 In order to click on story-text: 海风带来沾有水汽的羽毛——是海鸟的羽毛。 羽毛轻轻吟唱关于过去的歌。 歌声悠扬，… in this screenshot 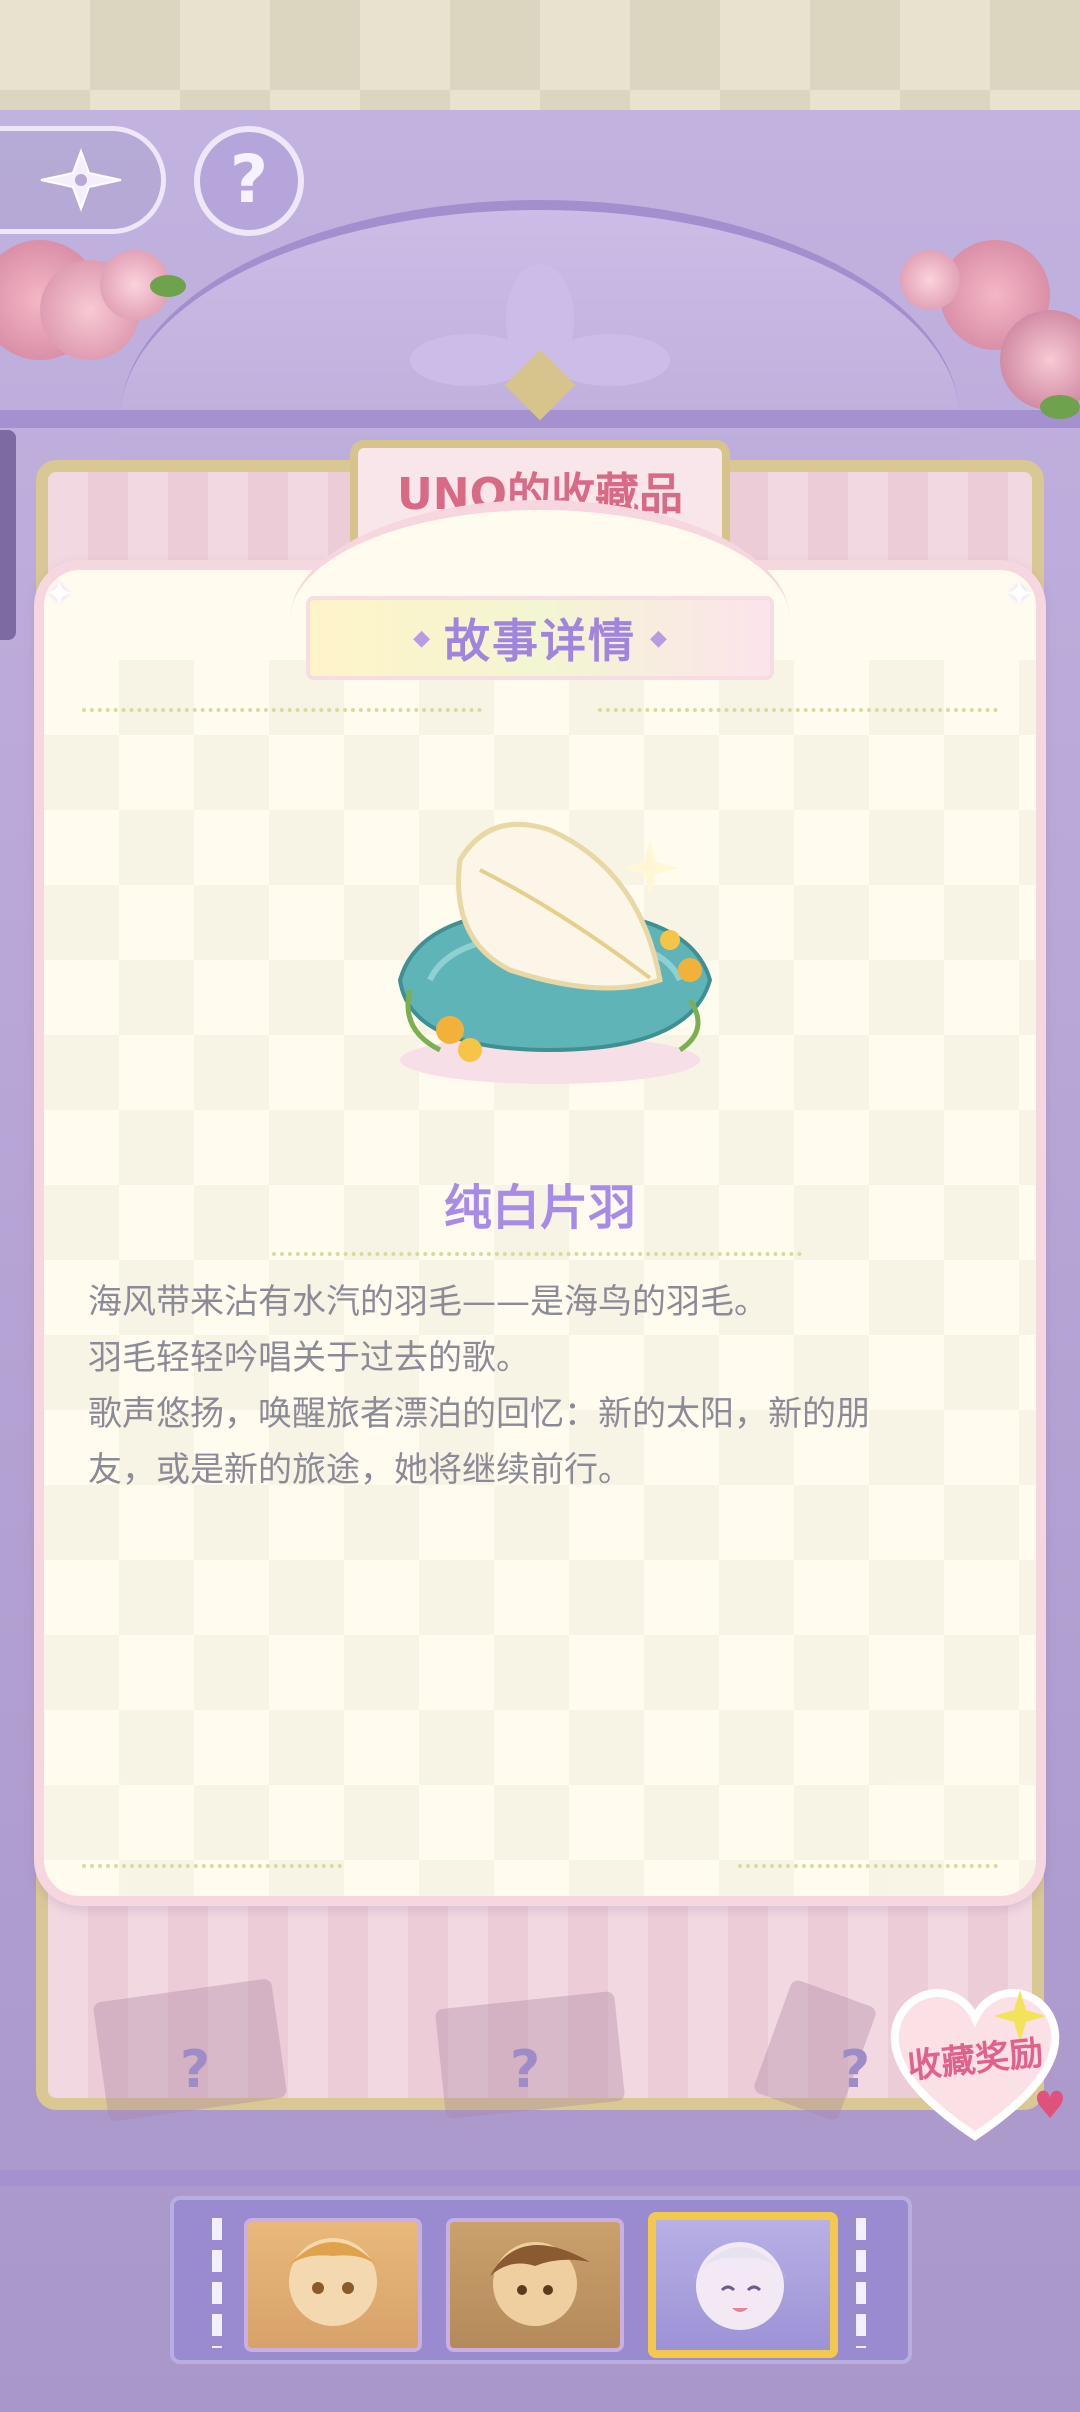, I will do `click(548, 1386)`.